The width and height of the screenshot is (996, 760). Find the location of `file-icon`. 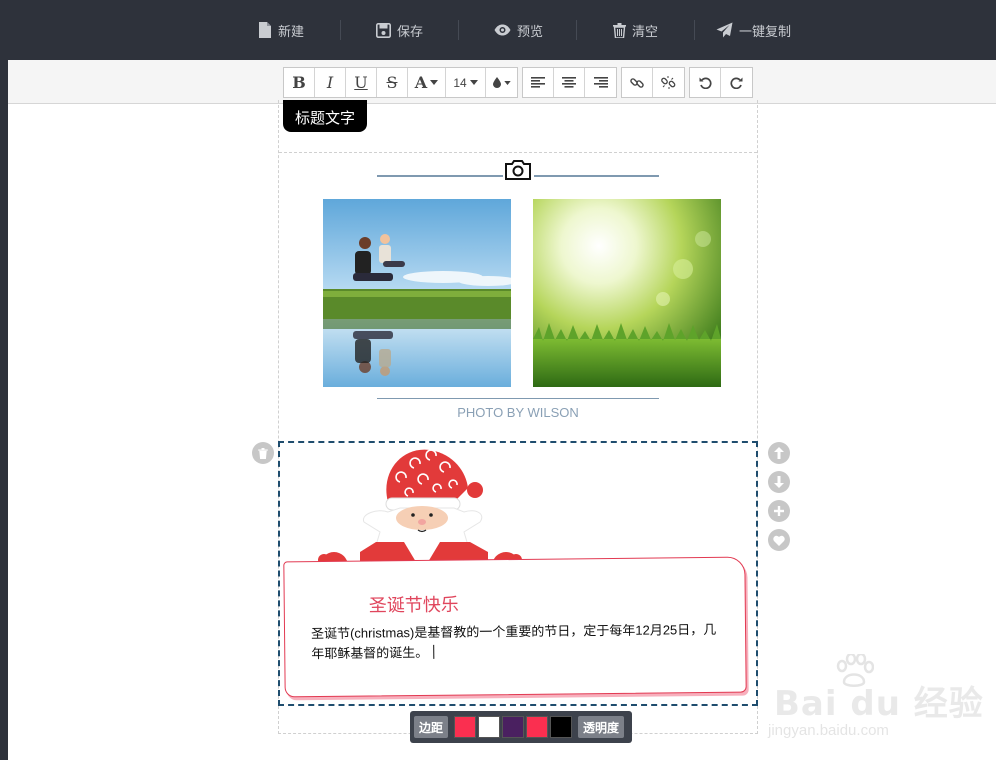

file-icon is located at coordinates (265, 30).